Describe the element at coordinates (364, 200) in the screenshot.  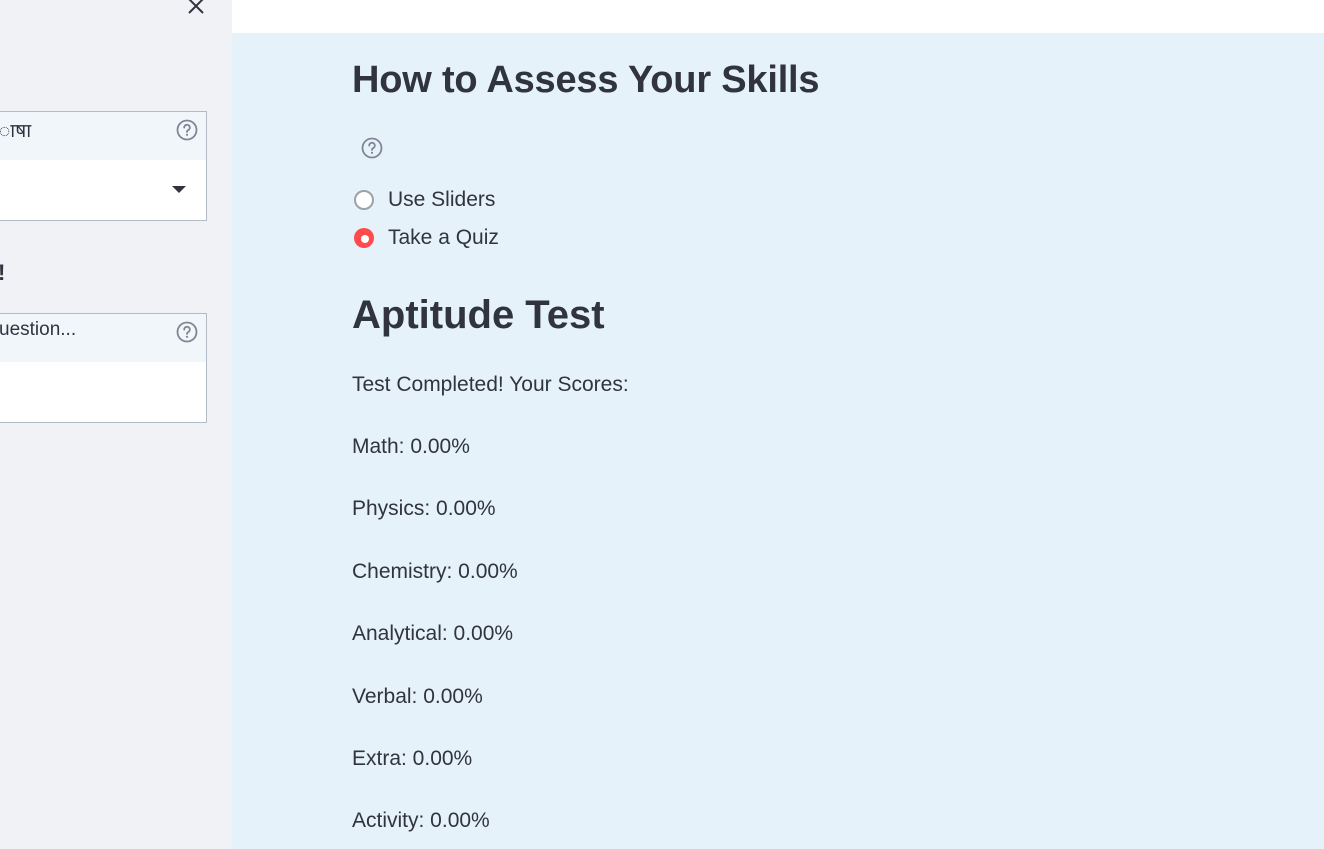
I see `radio-button-unchecked` at that location.